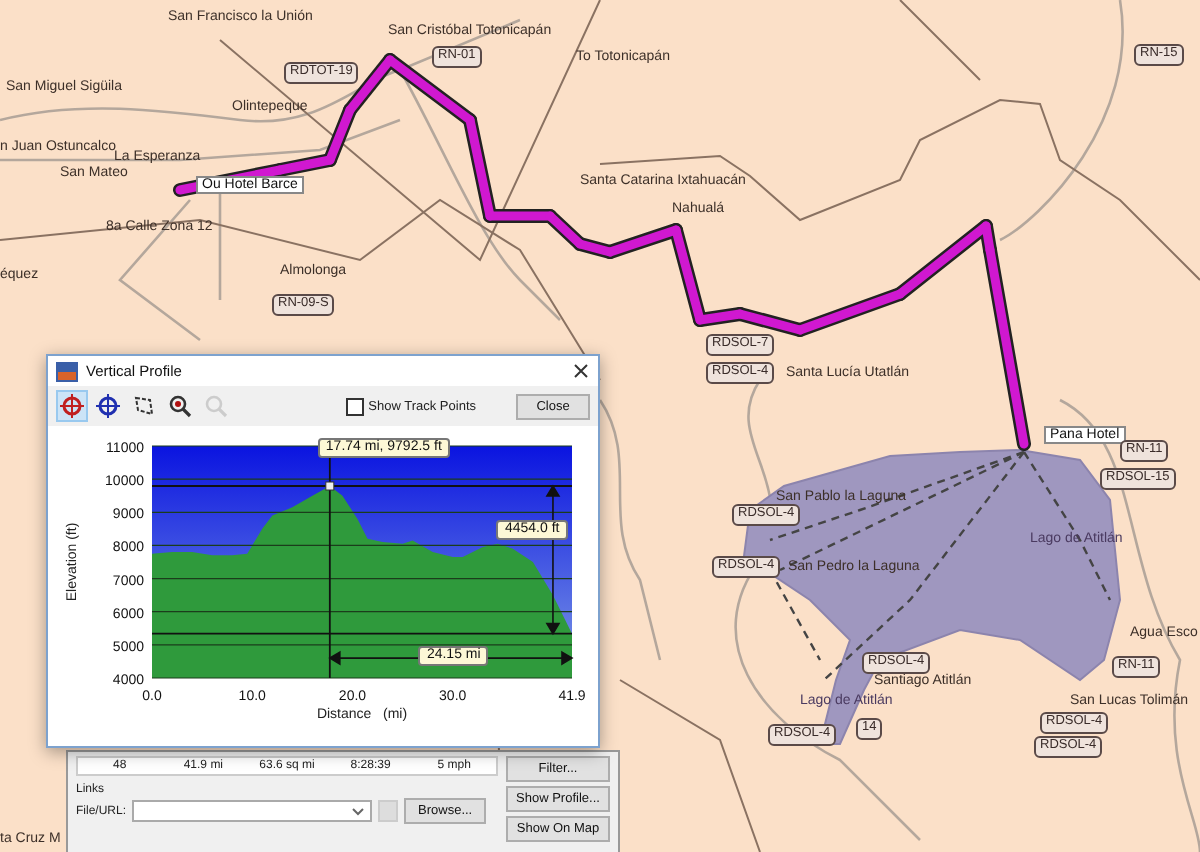 This screenshot has height=852, width=1200. I want to click on chevron-down-icon, so click(358, 812).